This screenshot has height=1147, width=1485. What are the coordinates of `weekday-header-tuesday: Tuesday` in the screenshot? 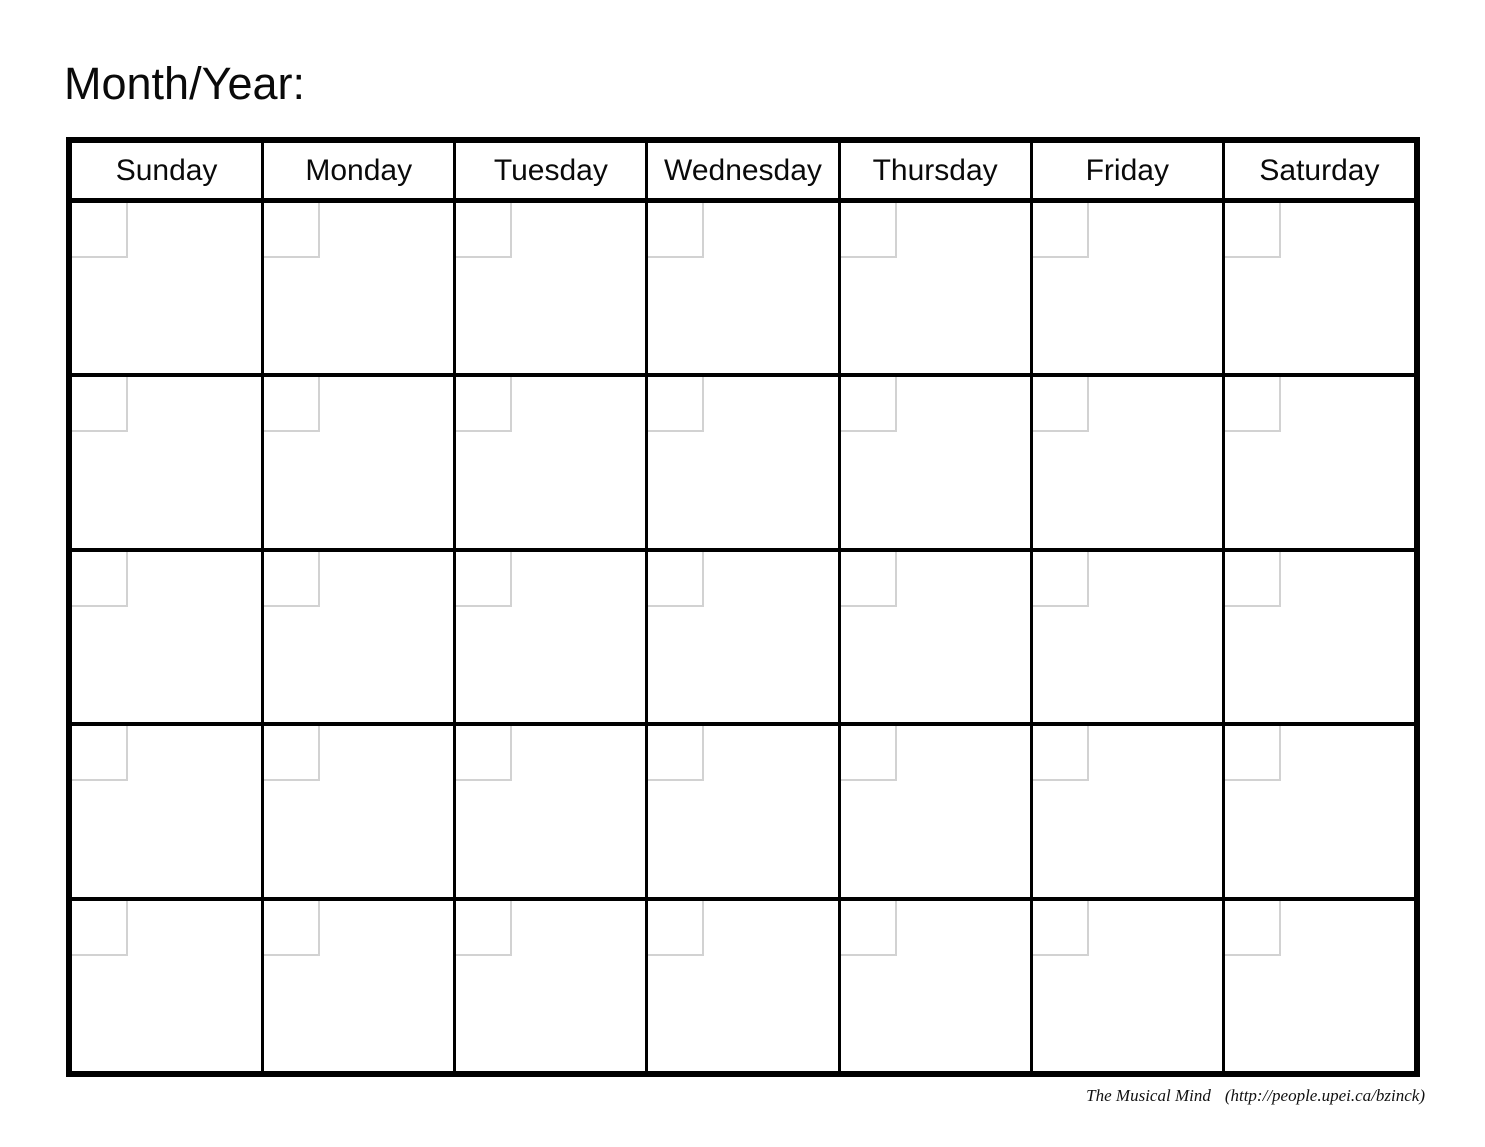 It's located at (552, 170).